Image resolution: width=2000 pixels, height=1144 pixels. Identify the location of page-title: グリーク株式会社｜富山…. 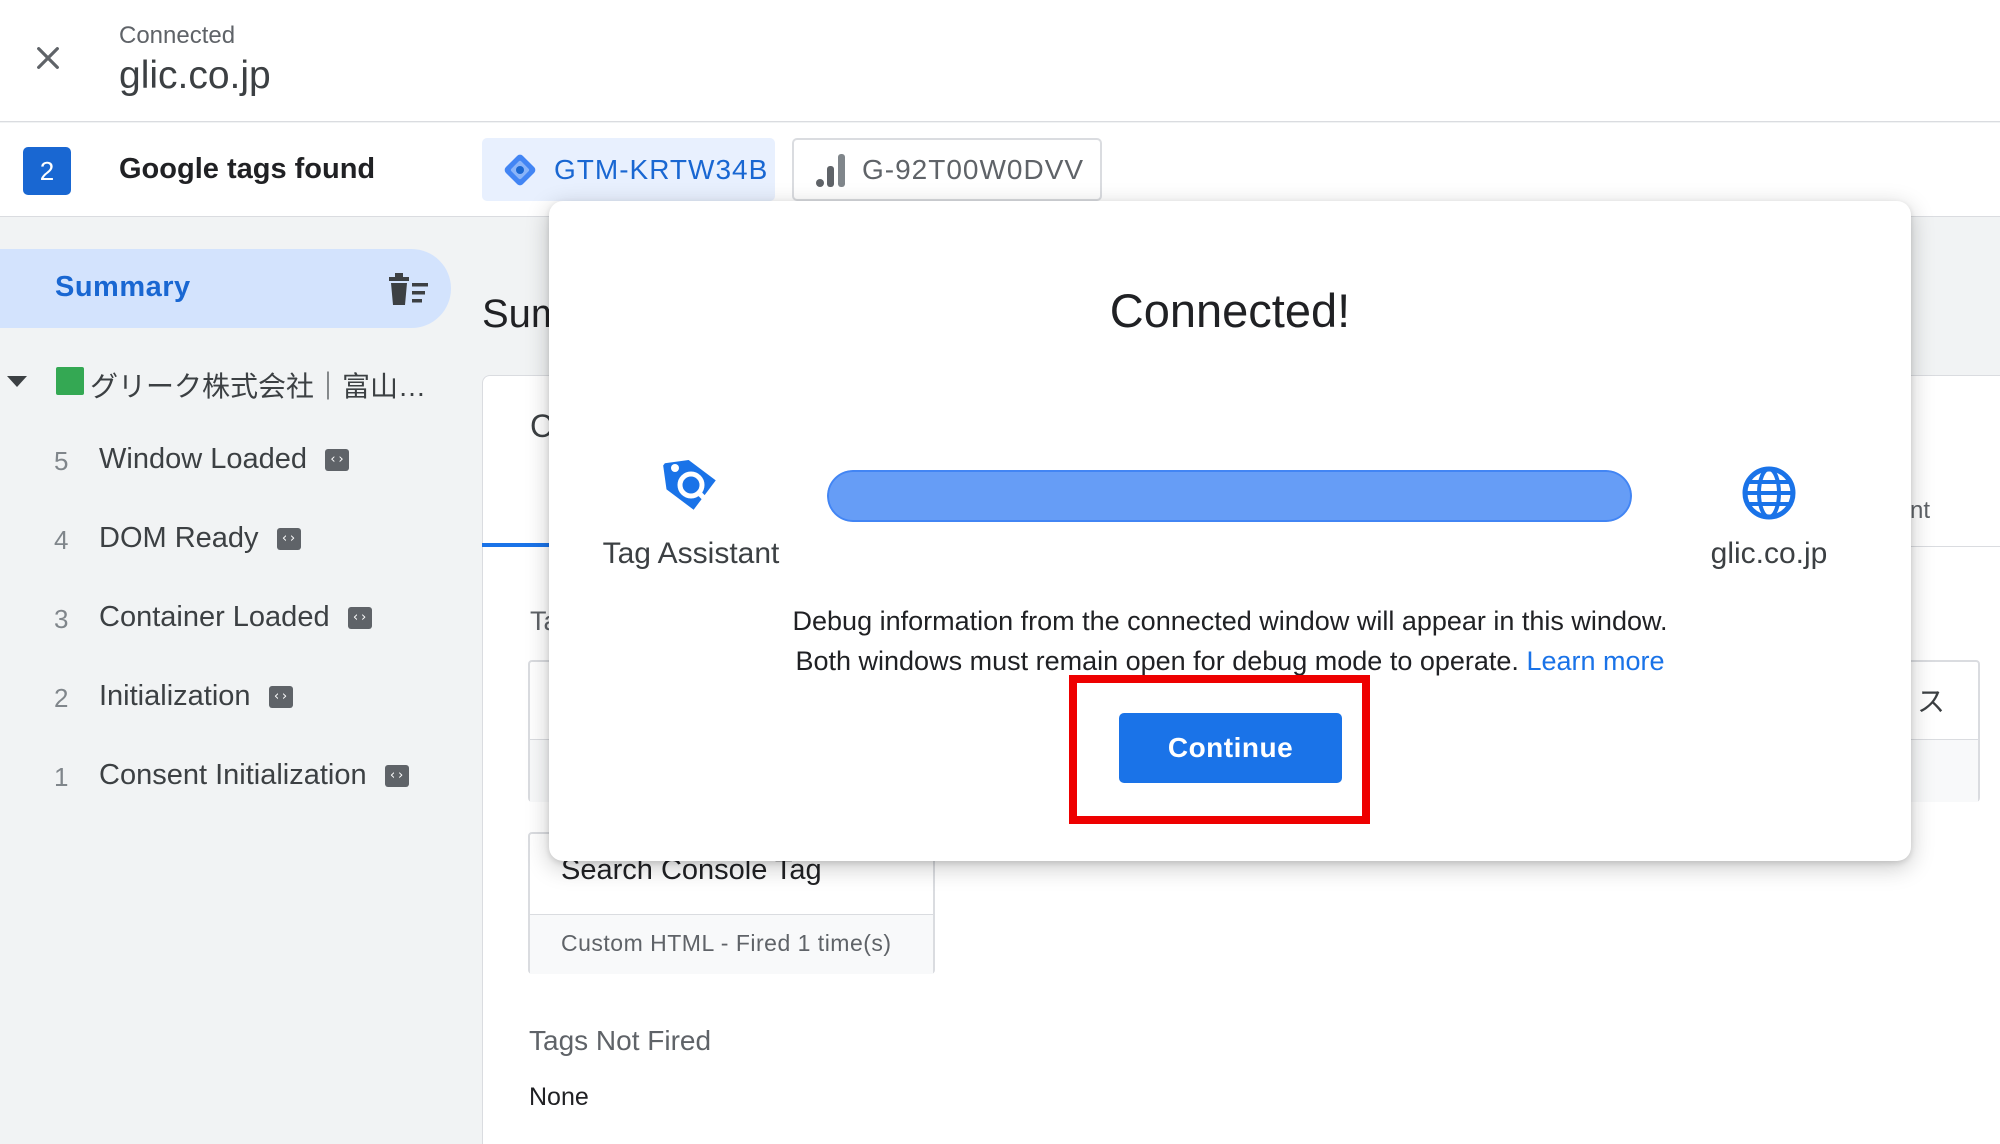
(258, 386).